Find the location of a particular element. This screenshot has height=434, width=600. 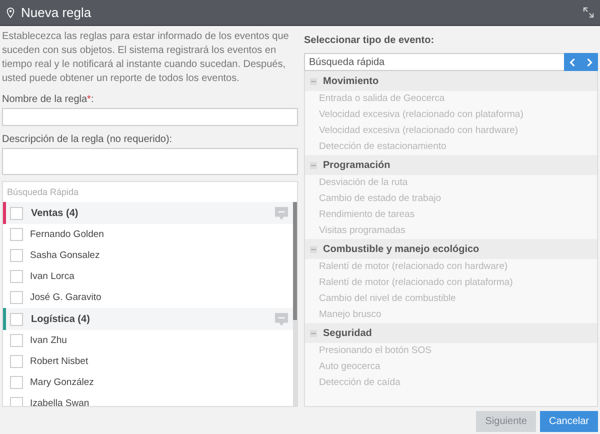

group-name: Logística (4) is located at coordinates (61, 319).